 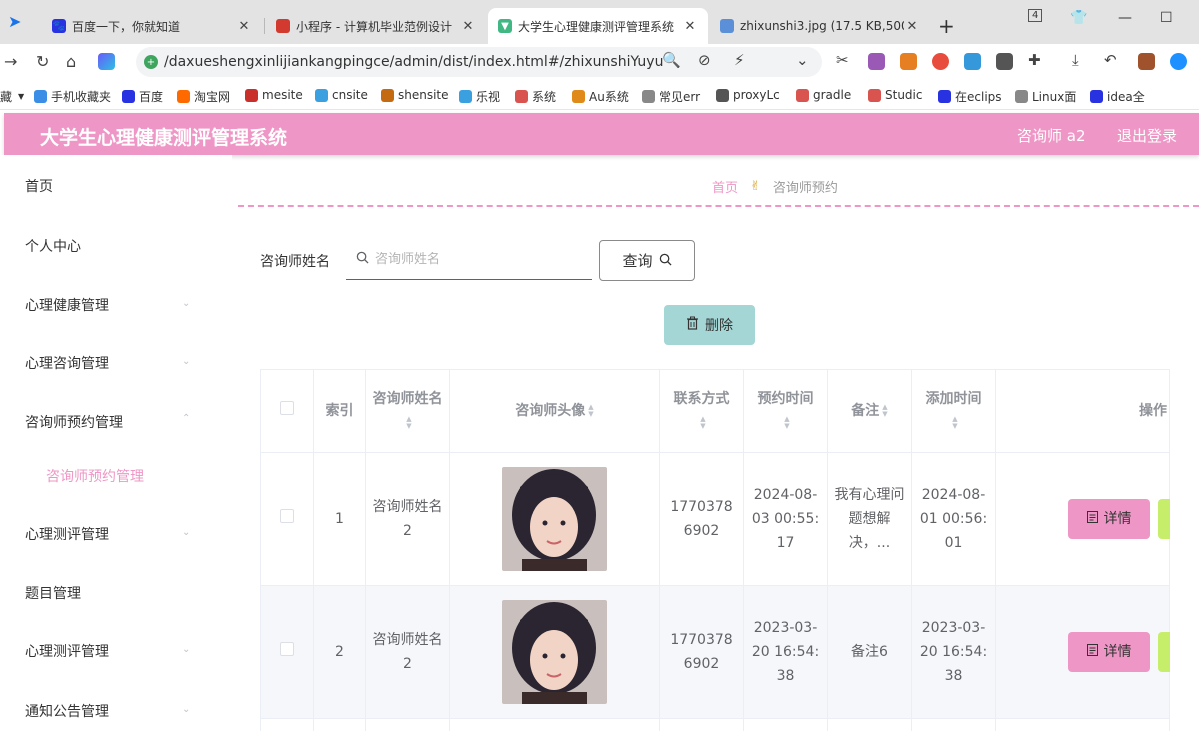 I want to click on bookmark-item: Linux面, so click(x=1045, y=96).